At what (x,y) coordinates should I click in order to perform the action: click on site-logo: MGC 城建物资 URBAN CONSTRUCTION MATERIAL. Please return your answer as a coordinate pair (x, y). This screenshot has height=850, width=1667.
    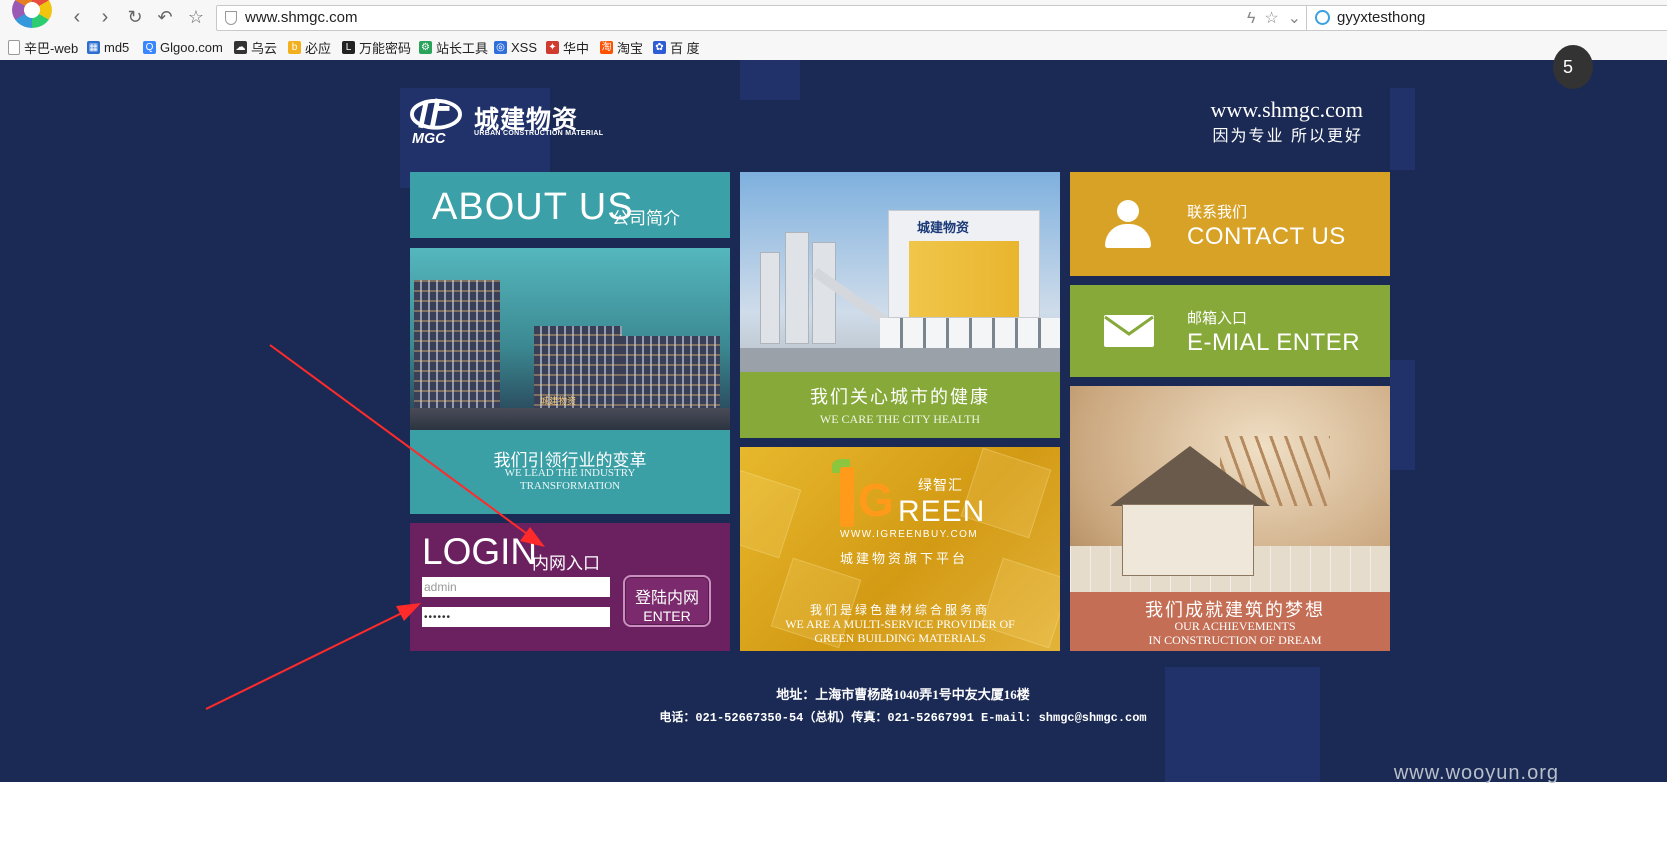
    Looking at the image, I should click on (508, 122).